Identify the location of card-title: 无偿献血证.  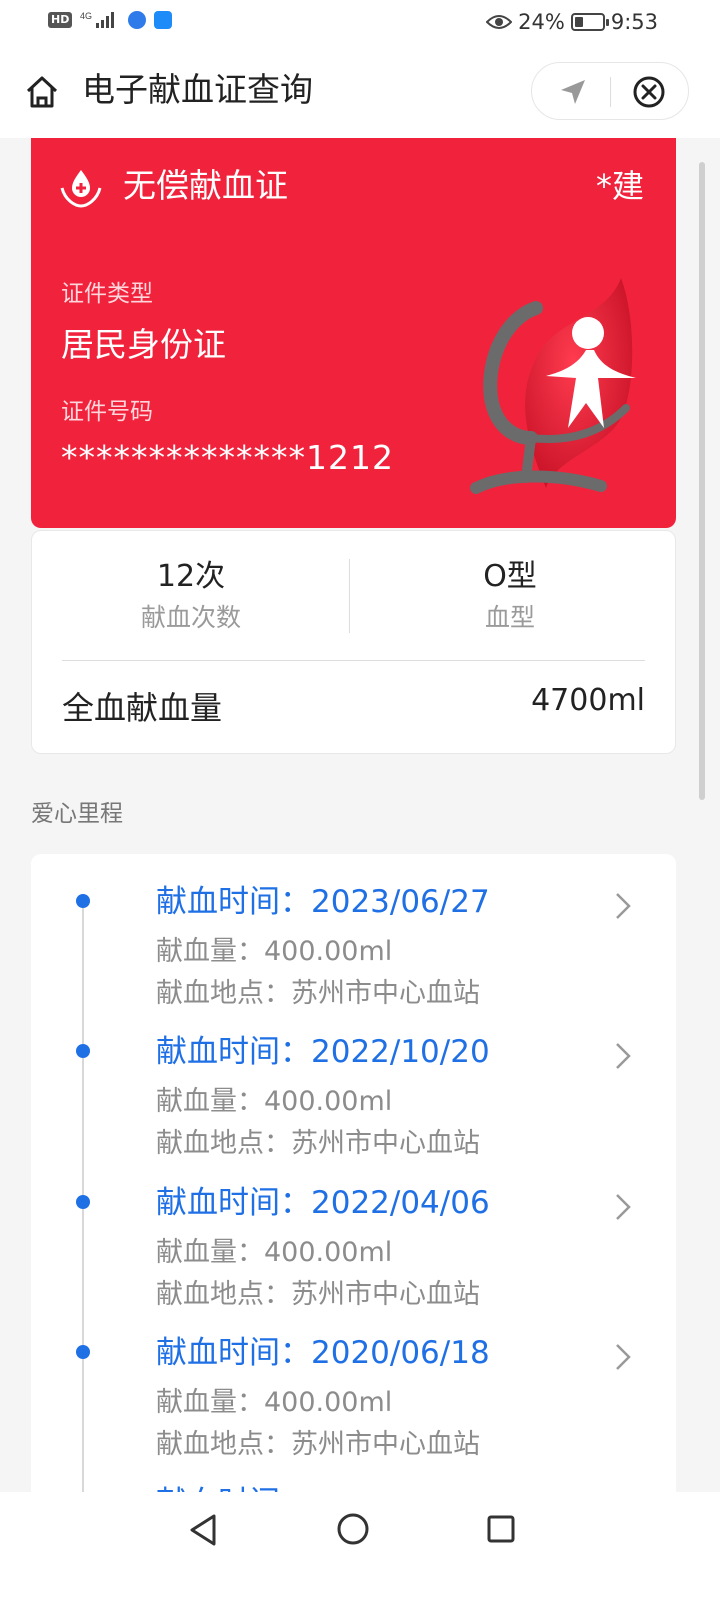
(205, 185).